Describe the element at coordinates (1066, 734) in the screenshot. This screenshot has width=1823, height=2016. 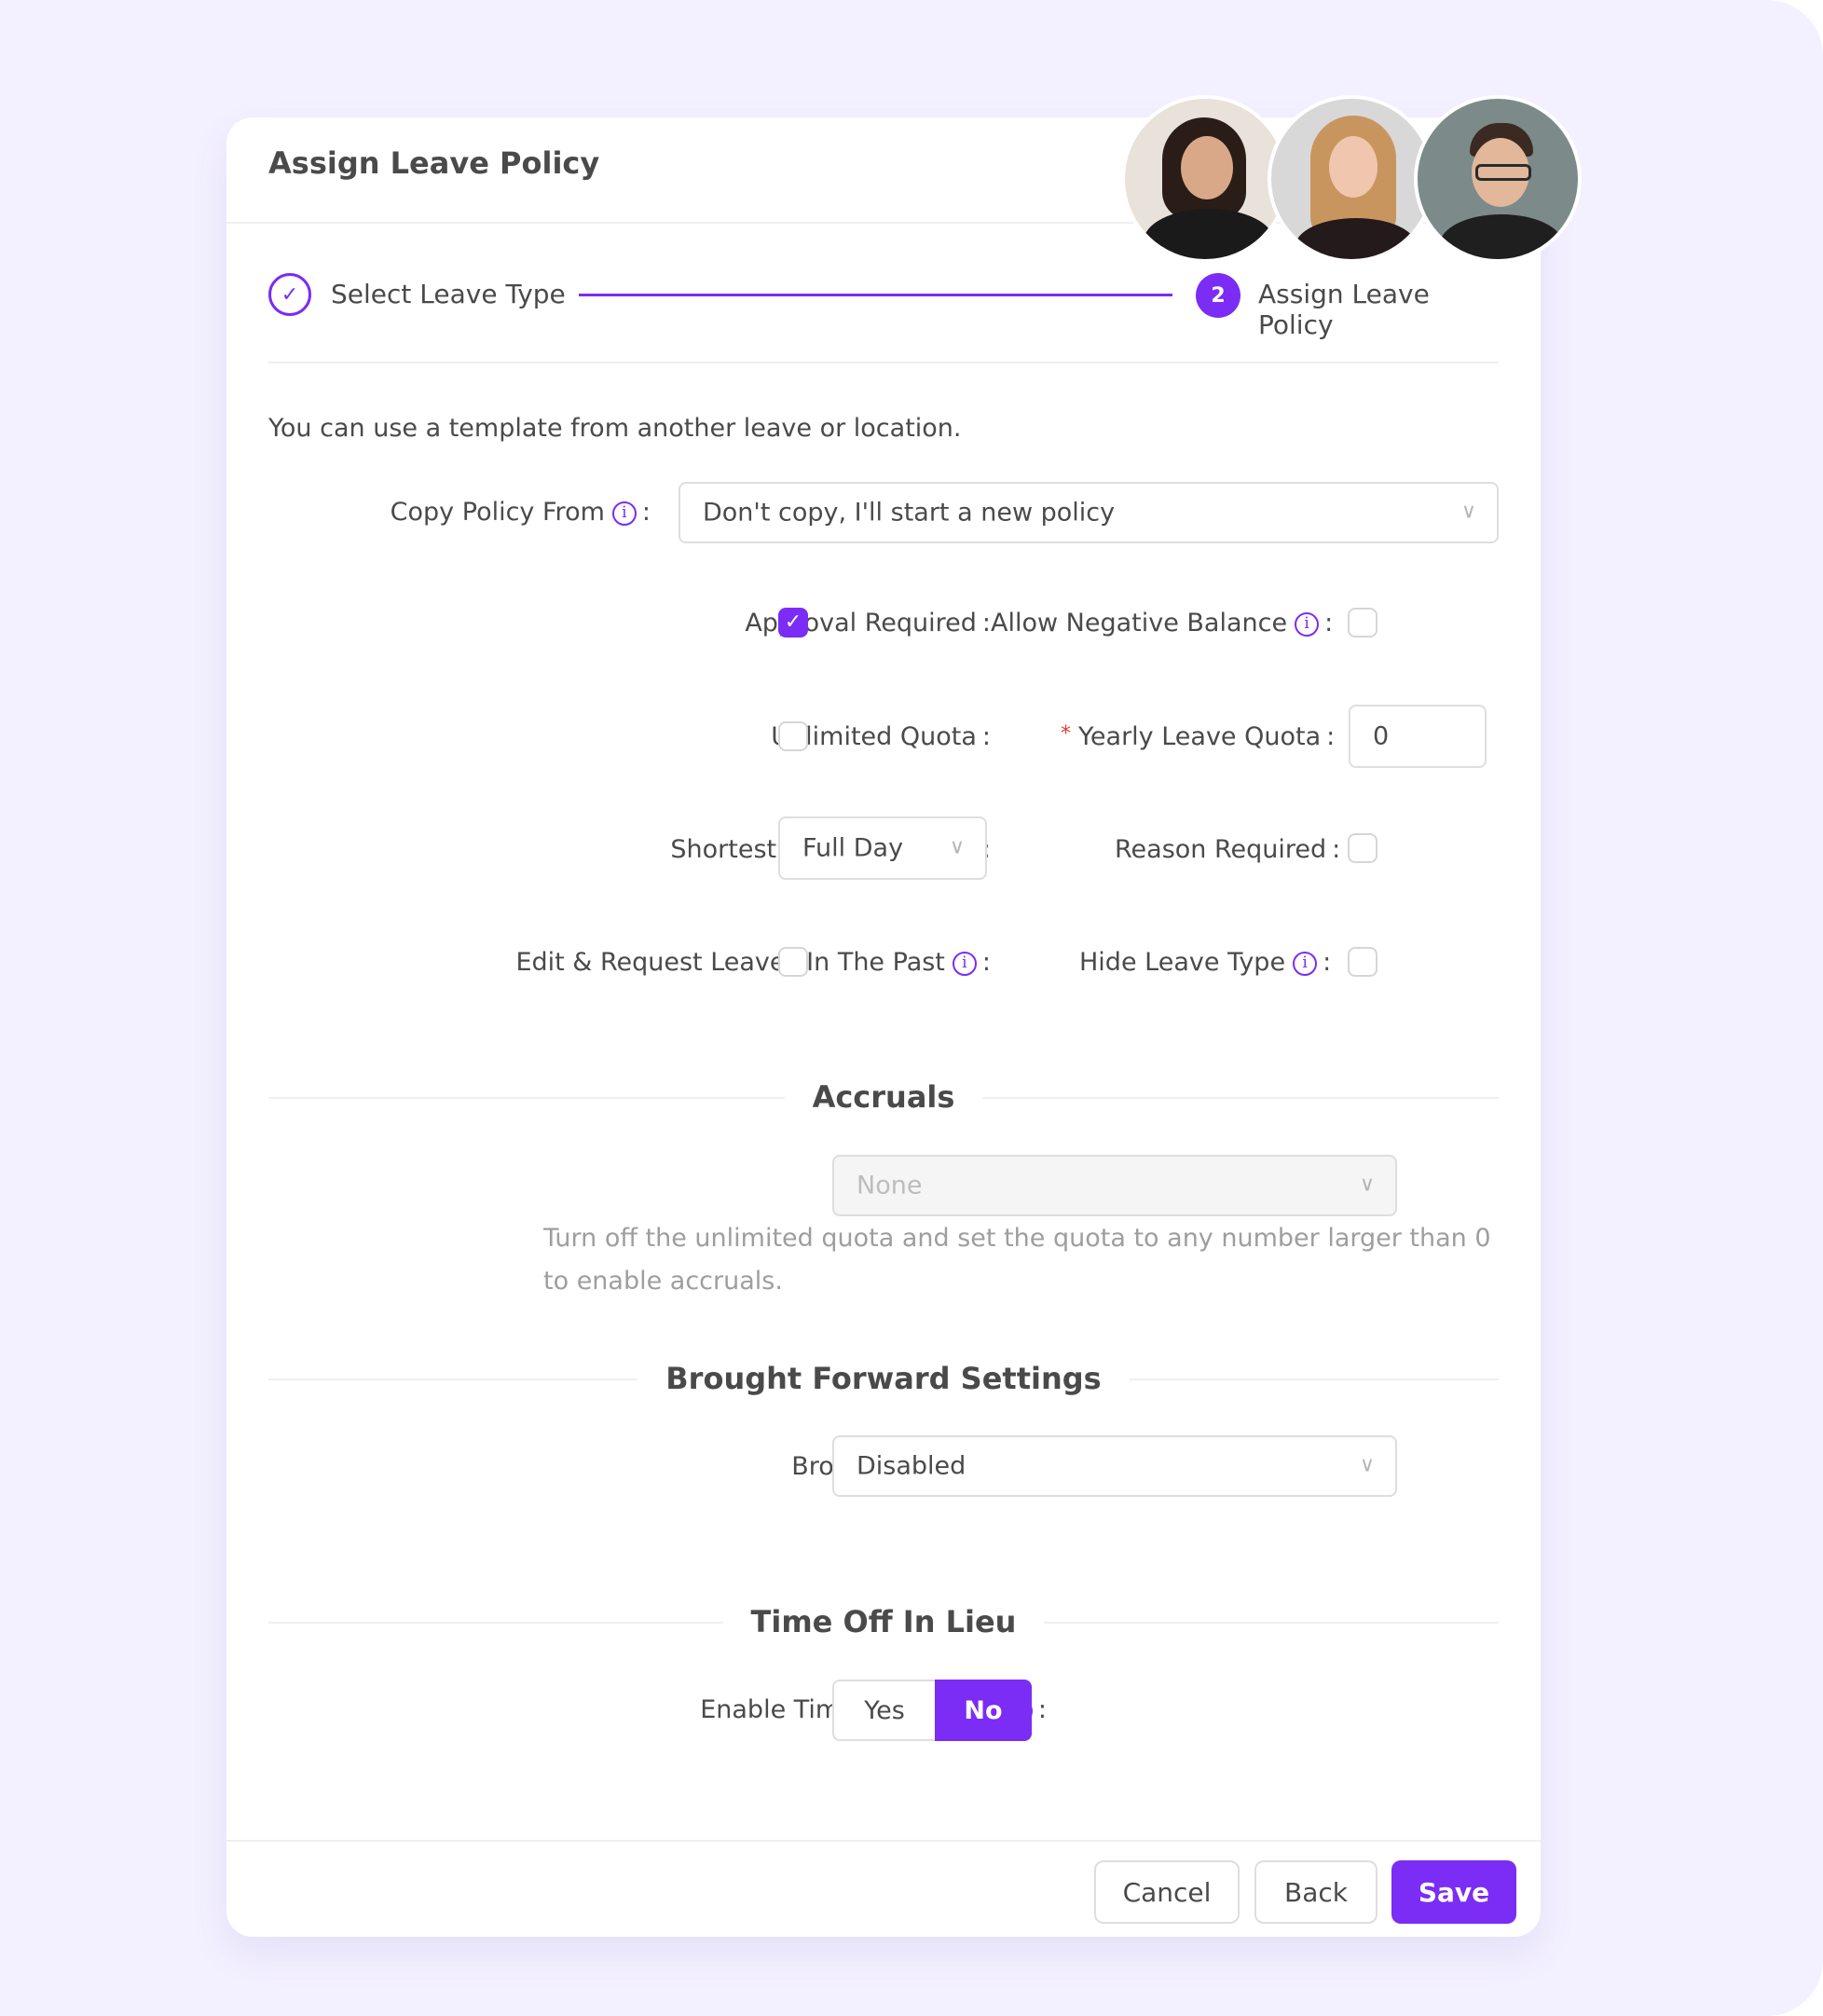
I see `required-asterisk: *` at that location.